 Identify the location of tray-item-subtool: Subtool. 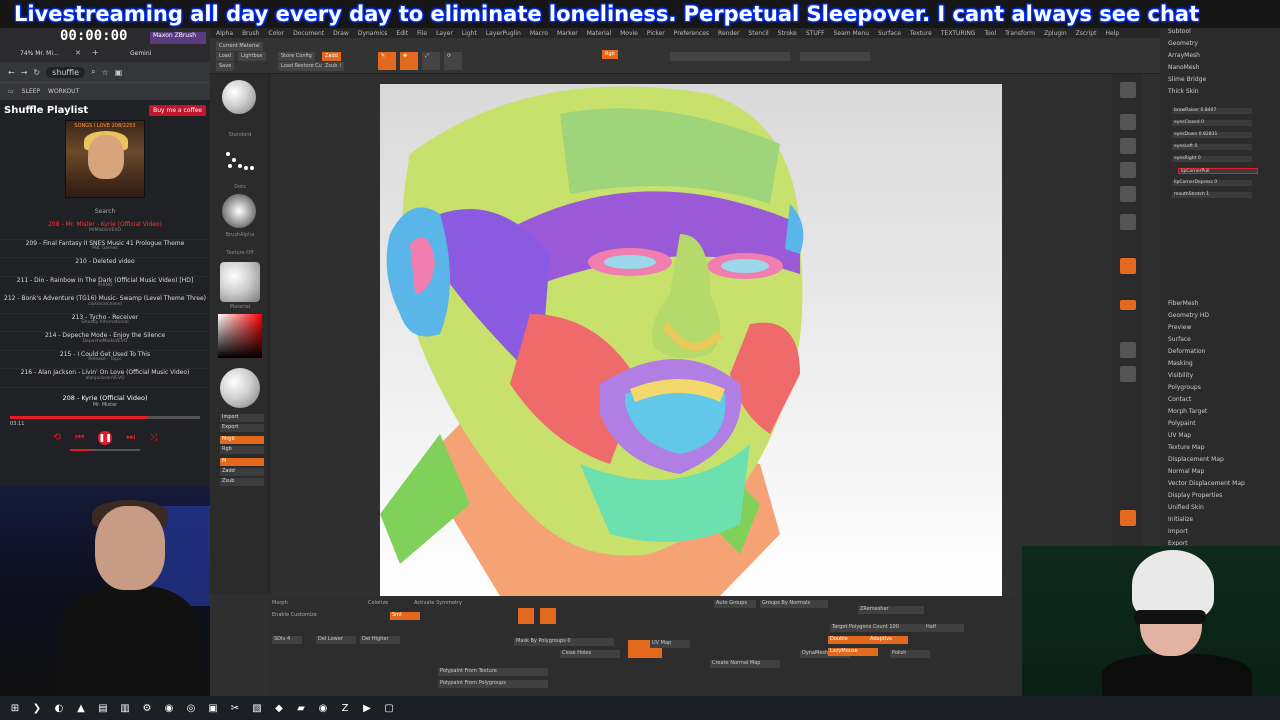
(1179, 31).